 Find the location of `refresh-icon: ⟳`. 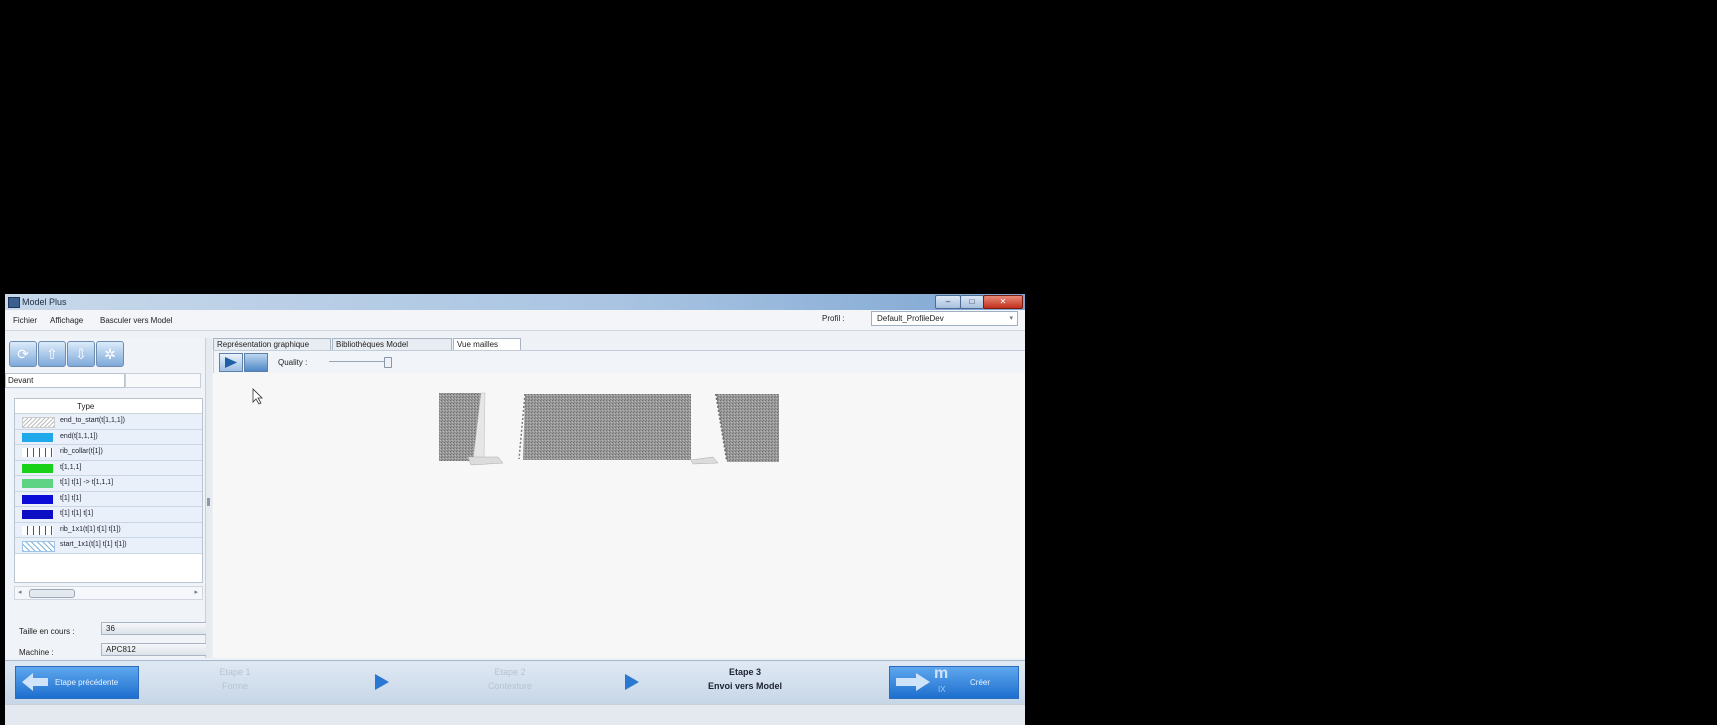

refresh-icon: ⟳ is located at coordinates (23, 354).